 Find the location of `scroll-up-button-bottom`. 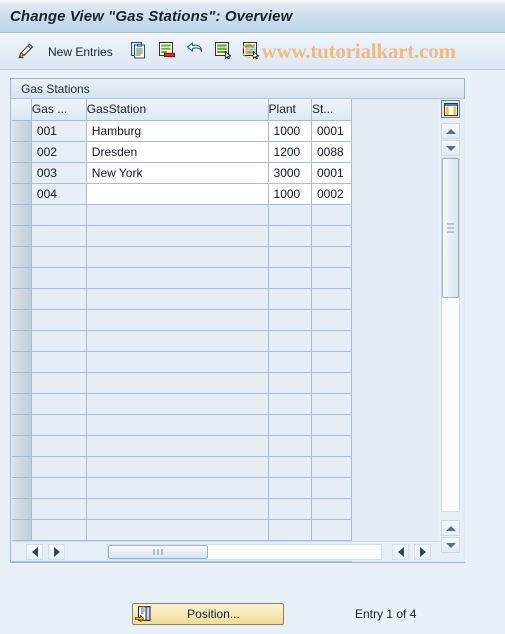

scroll-up-button-bottom is located at coordinates (450, 528).